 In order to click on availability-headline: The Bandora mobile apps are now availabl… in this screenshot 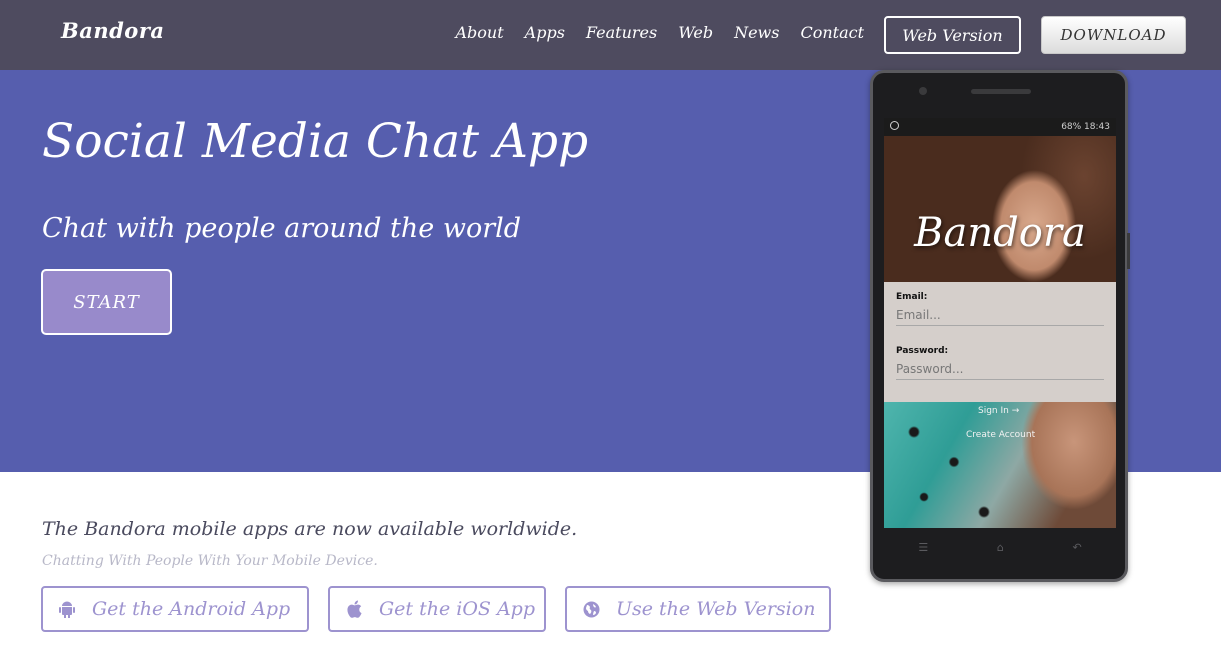, I will do `click(310, 529)`.